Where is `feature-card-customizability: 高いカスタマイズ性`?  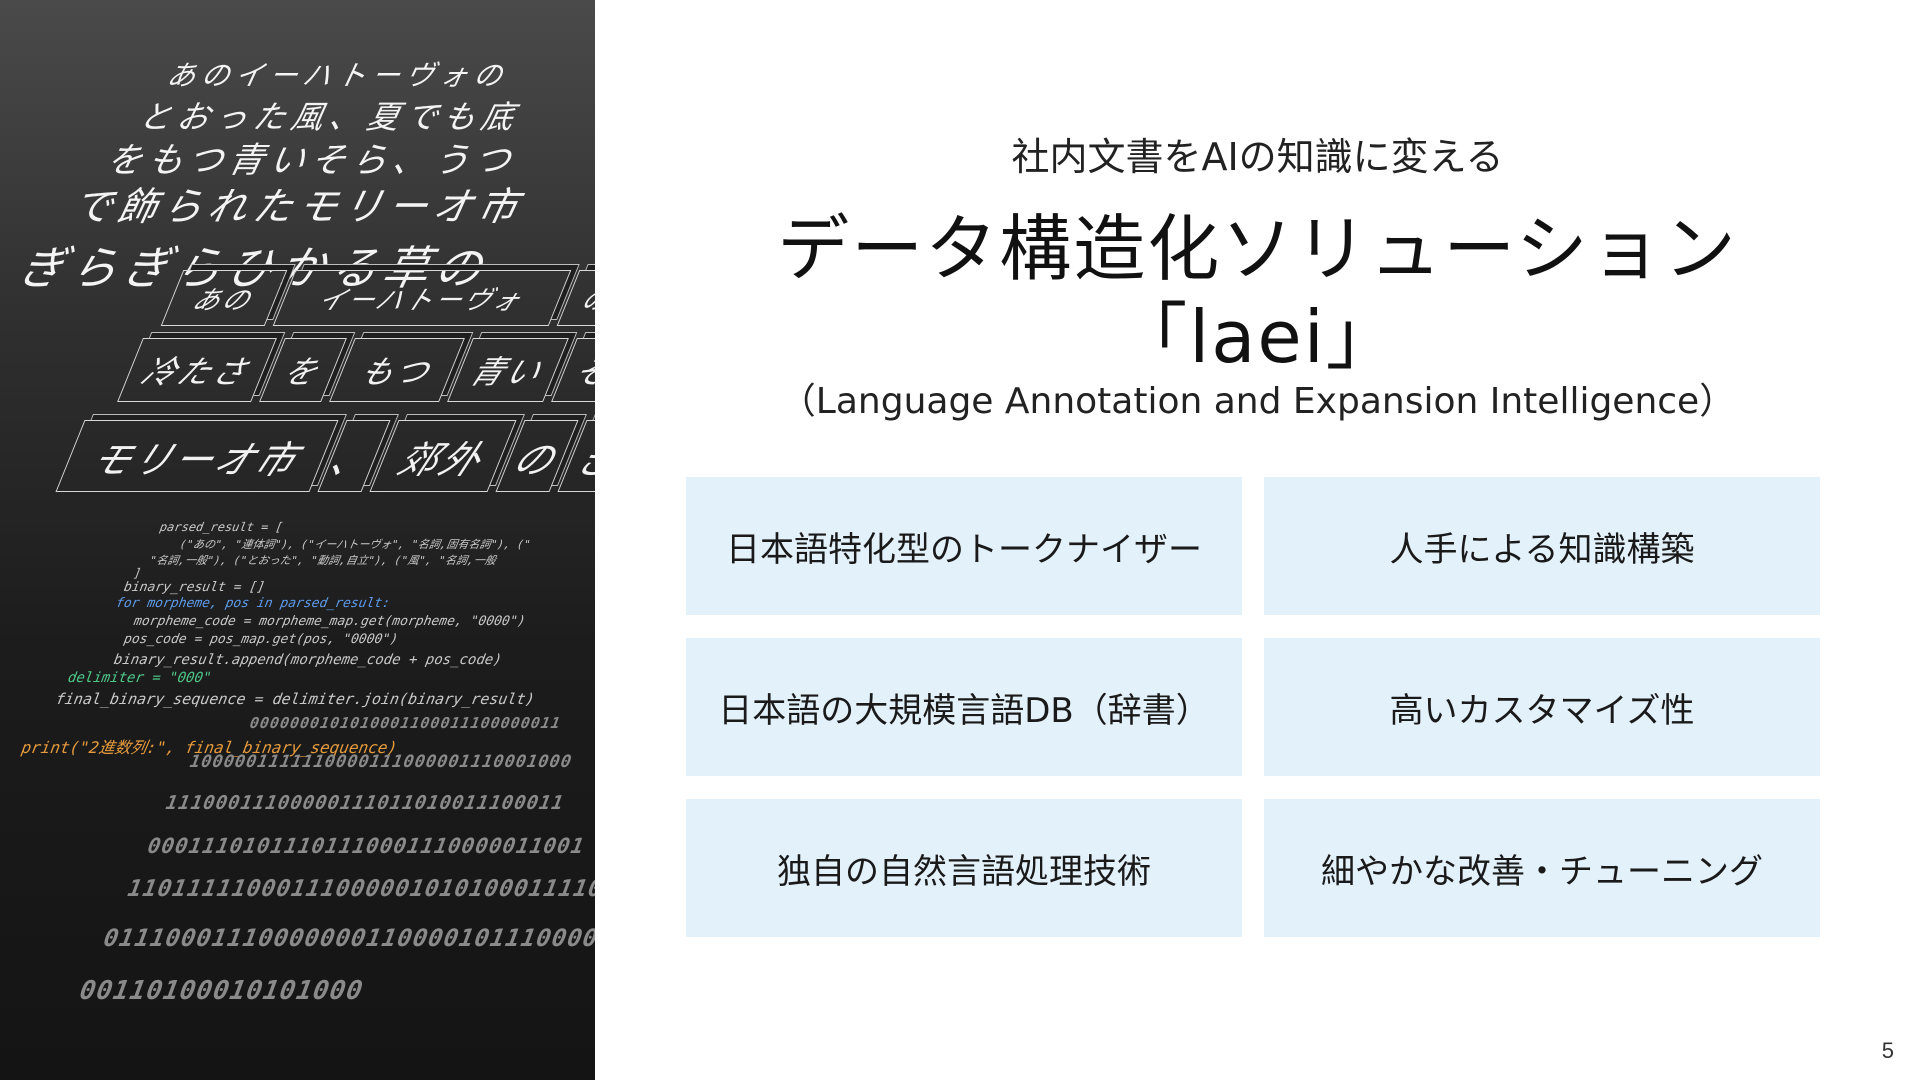
feature-card-customizability: 高いカスタマイズ性 is located at coordinates (1542, 707).